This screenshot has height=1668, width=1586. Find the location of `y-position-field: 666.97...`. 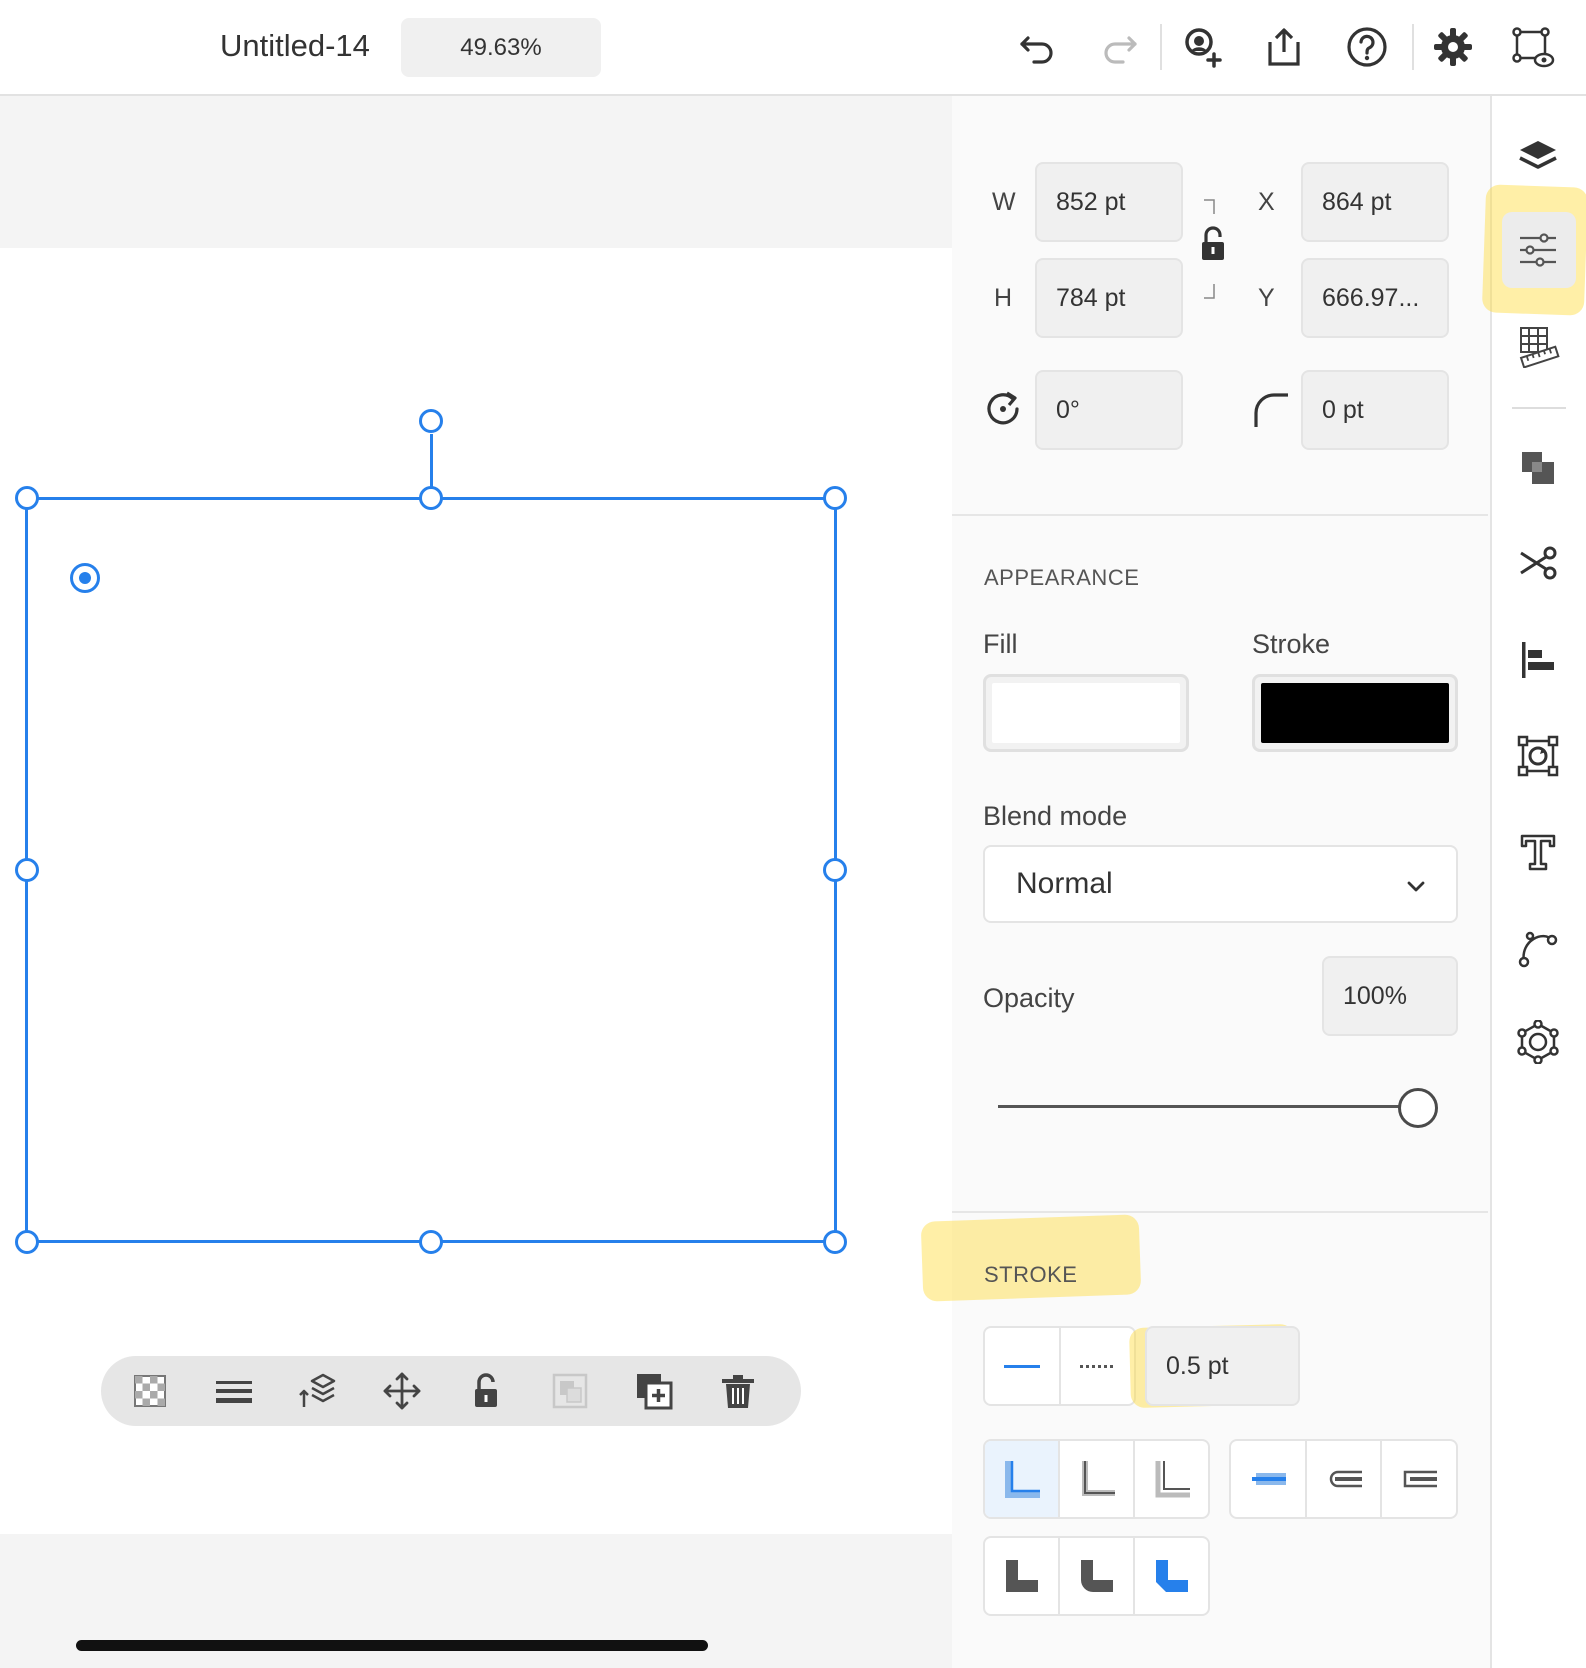

y-position-field: 666.97... is located at coordinates (1375, 298).